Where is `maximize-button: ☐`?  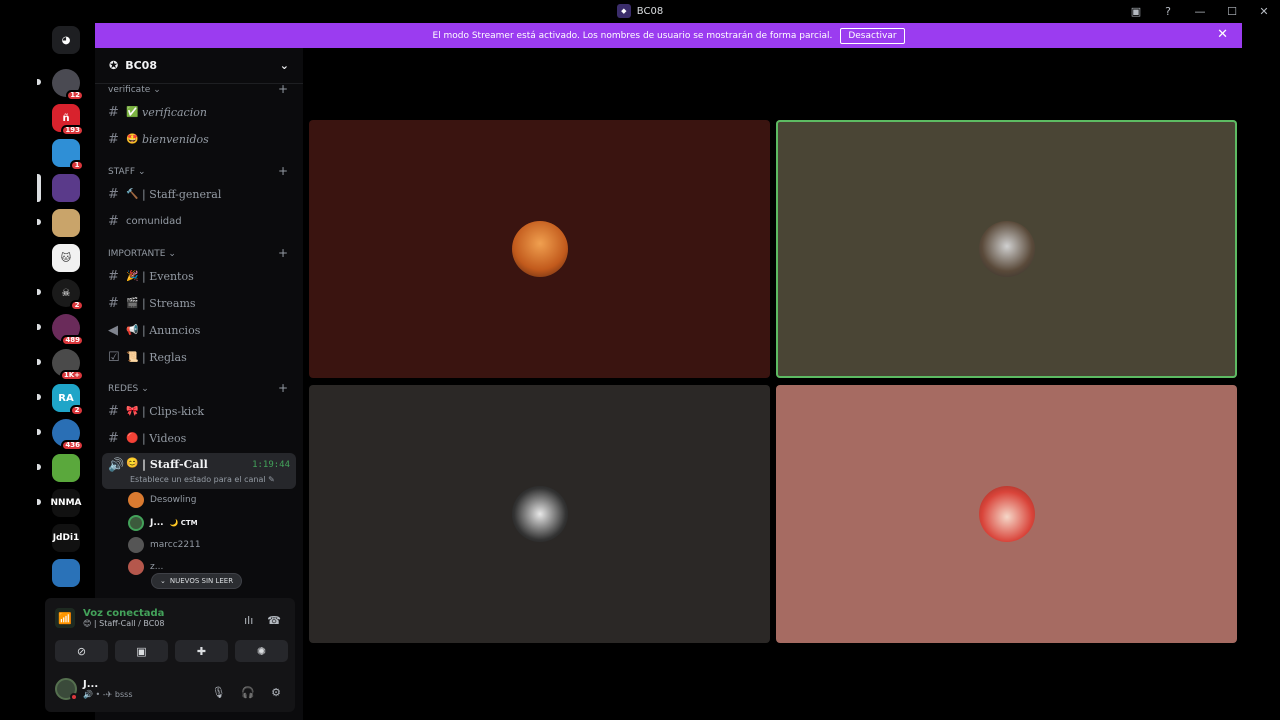
maximize-button: ☐ is located at coordinates (1232, 11).